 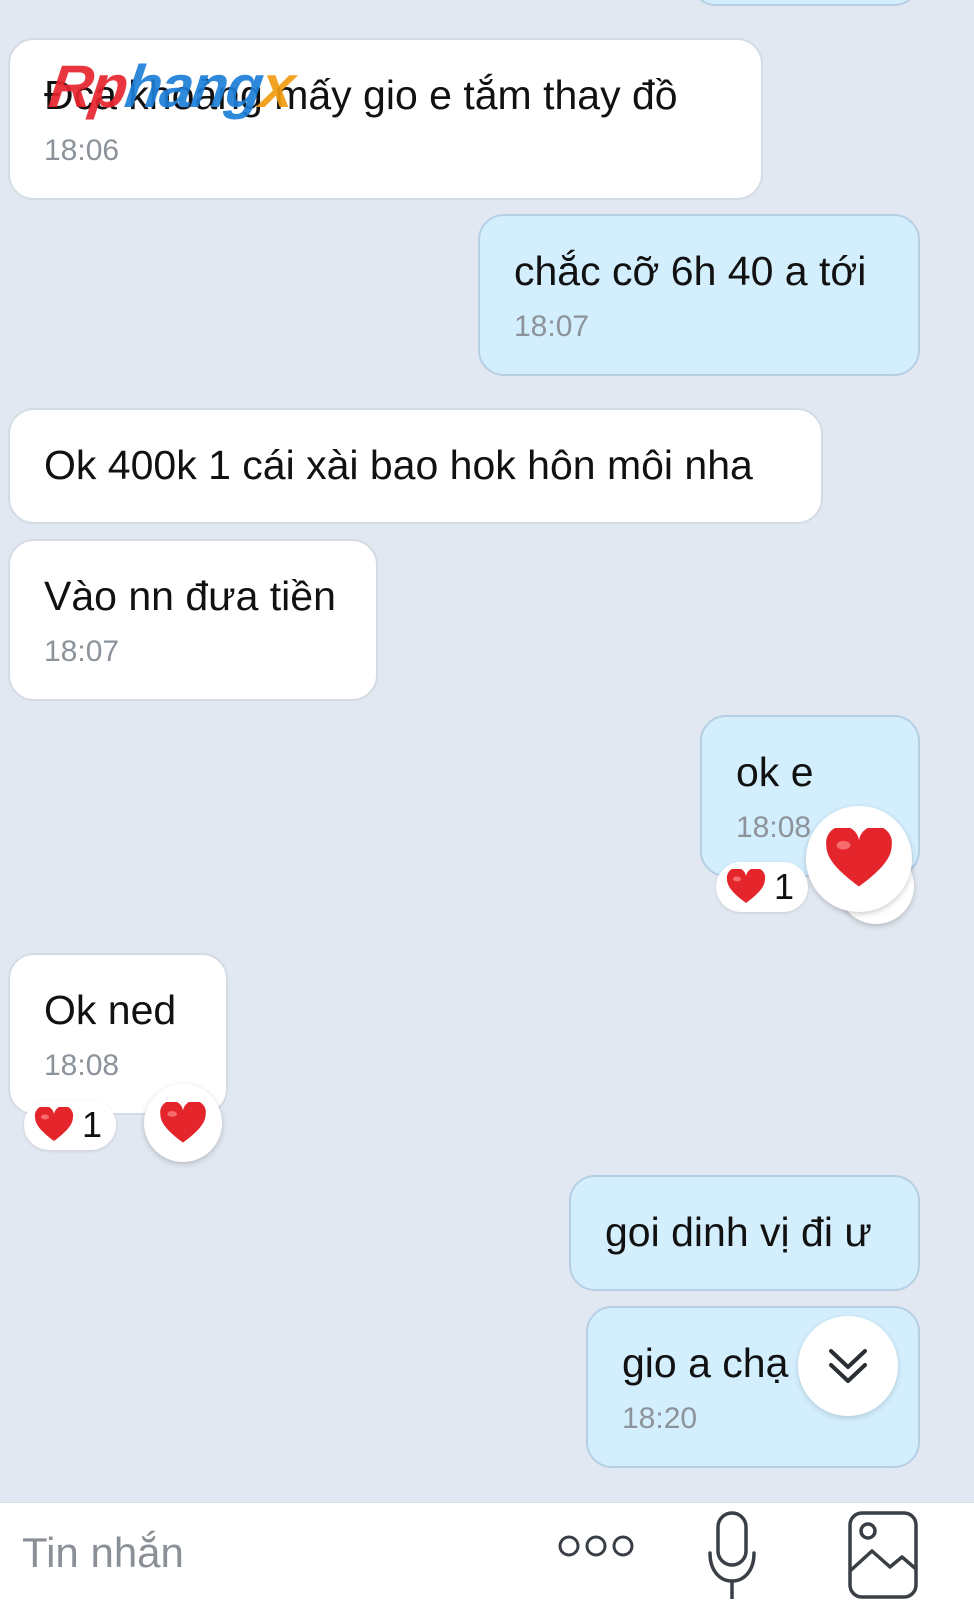 What do you see at coordinates (487, 1551) in the screenshot?
I see `compose-bar: Tin nhắn` at bounding box center [487, 1551].